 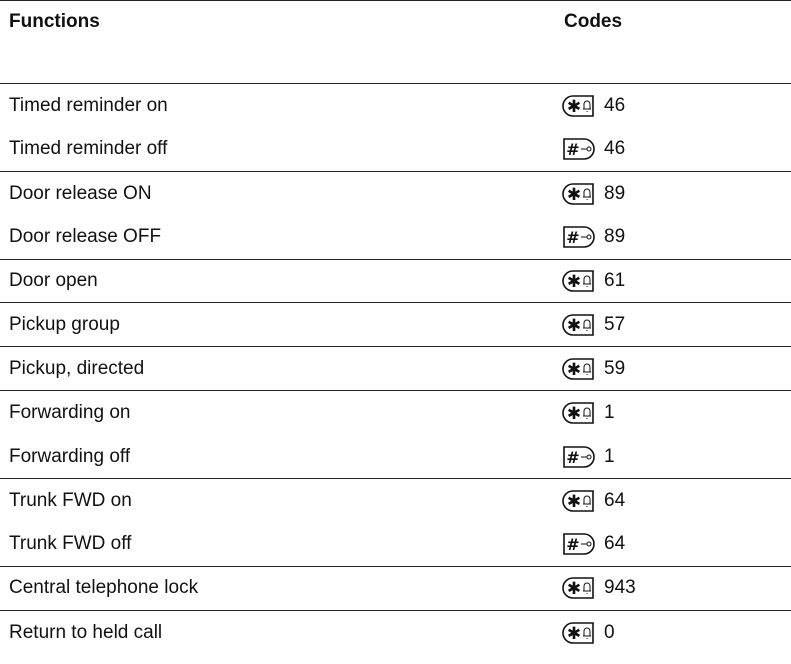 What do you see at coordinates (395, 194) in the screenshot?
I see `table-row: Door release ON ✱ 89` at bounding box center [395, 194].